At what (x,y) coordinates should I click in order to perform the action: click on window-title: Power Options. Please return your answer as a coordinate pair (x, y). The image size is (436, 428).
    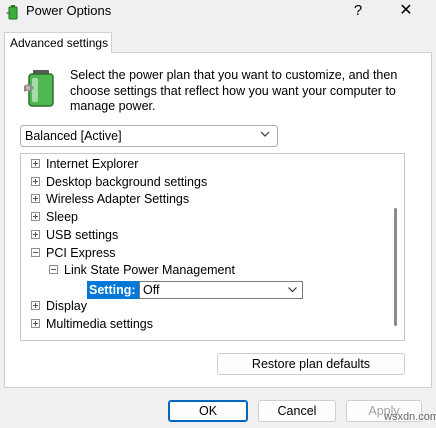
    Looking at the image, I should click on (69, 10).